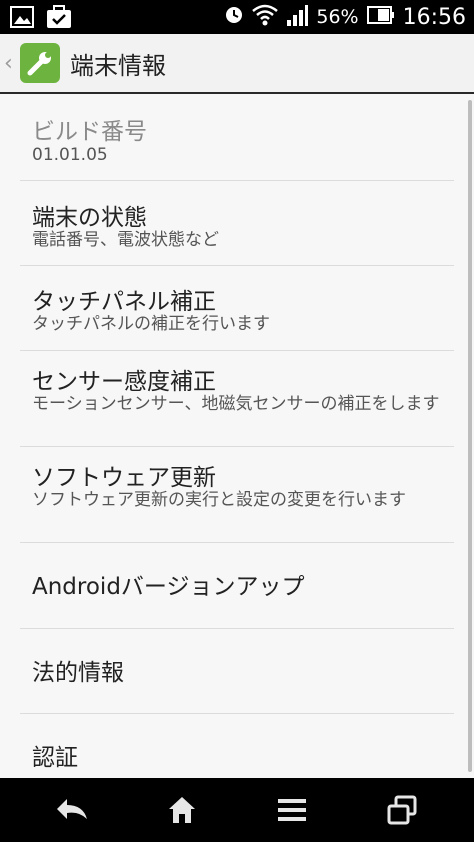 This screenshot has height=842, width=474. I want to click on home-button, so click(182, 810).